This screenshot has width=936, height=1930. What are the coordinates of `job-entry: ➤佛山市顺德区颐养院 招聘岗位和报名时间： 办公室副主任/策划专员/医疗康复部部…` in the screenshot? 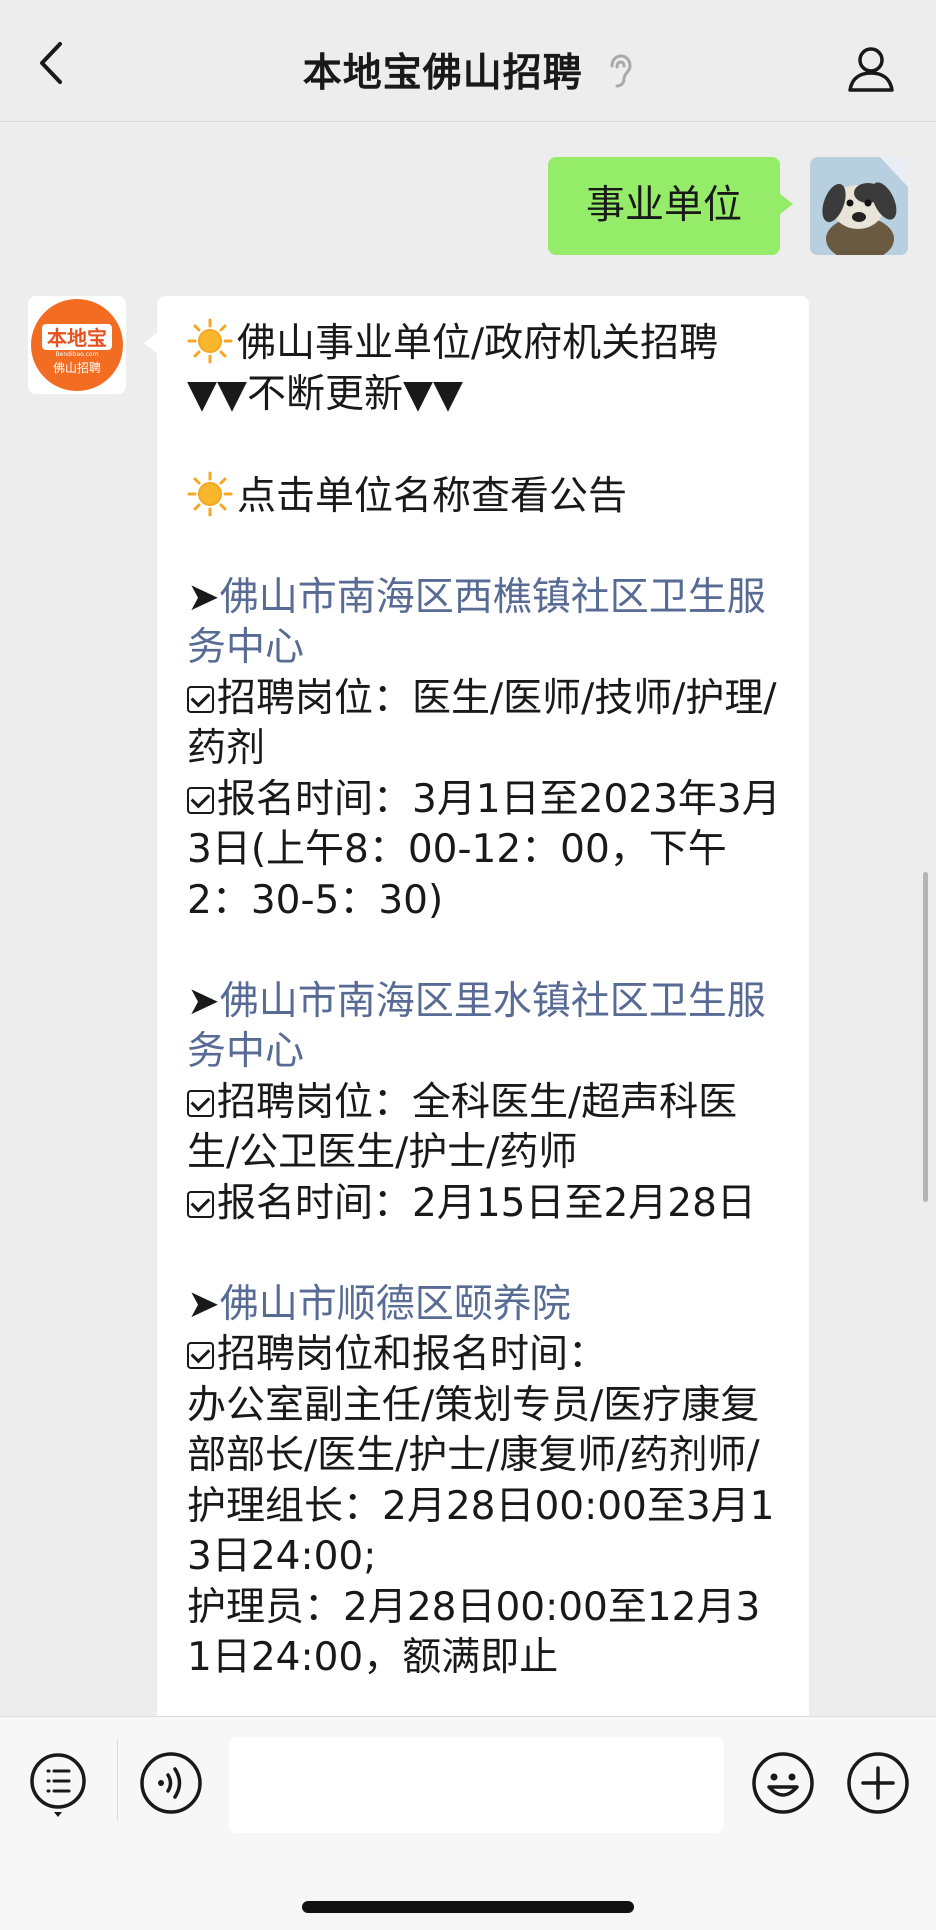 It's located at (484, 1482).